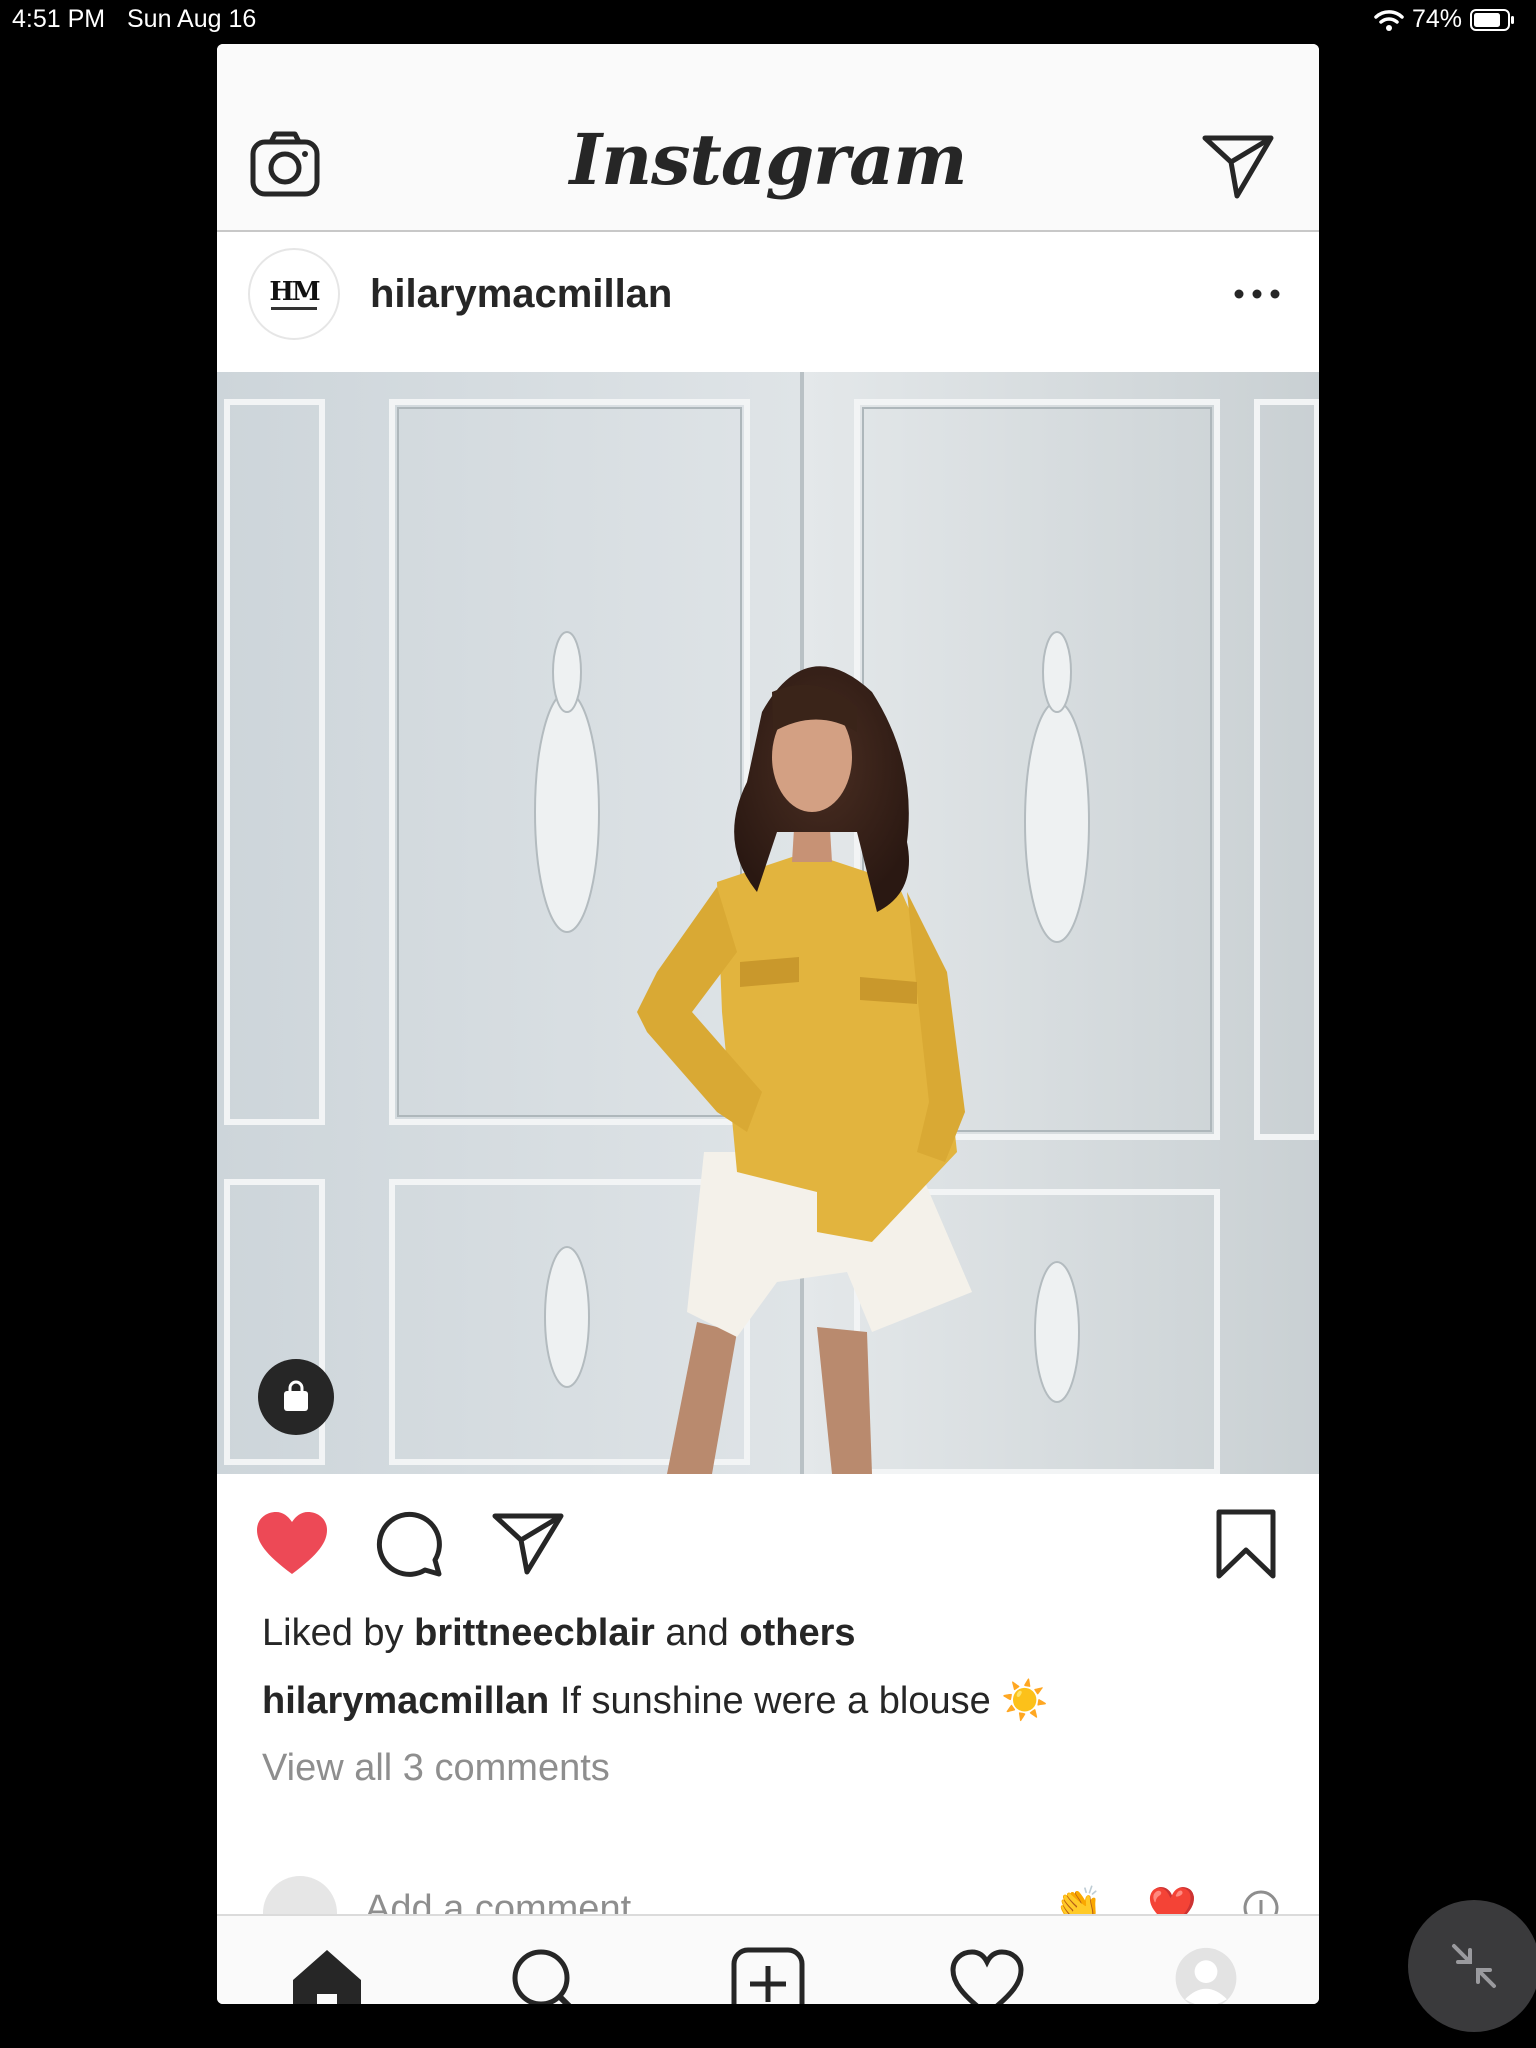  Describe the element at coordinates (768, 1529) in the screenshot. I see `post-actions` at that location.